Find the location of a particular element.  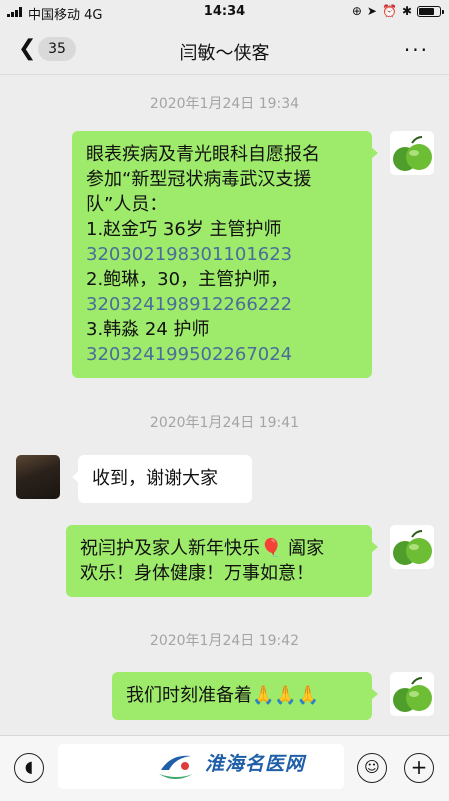

battery-icon is located at coordinates (430, 11).